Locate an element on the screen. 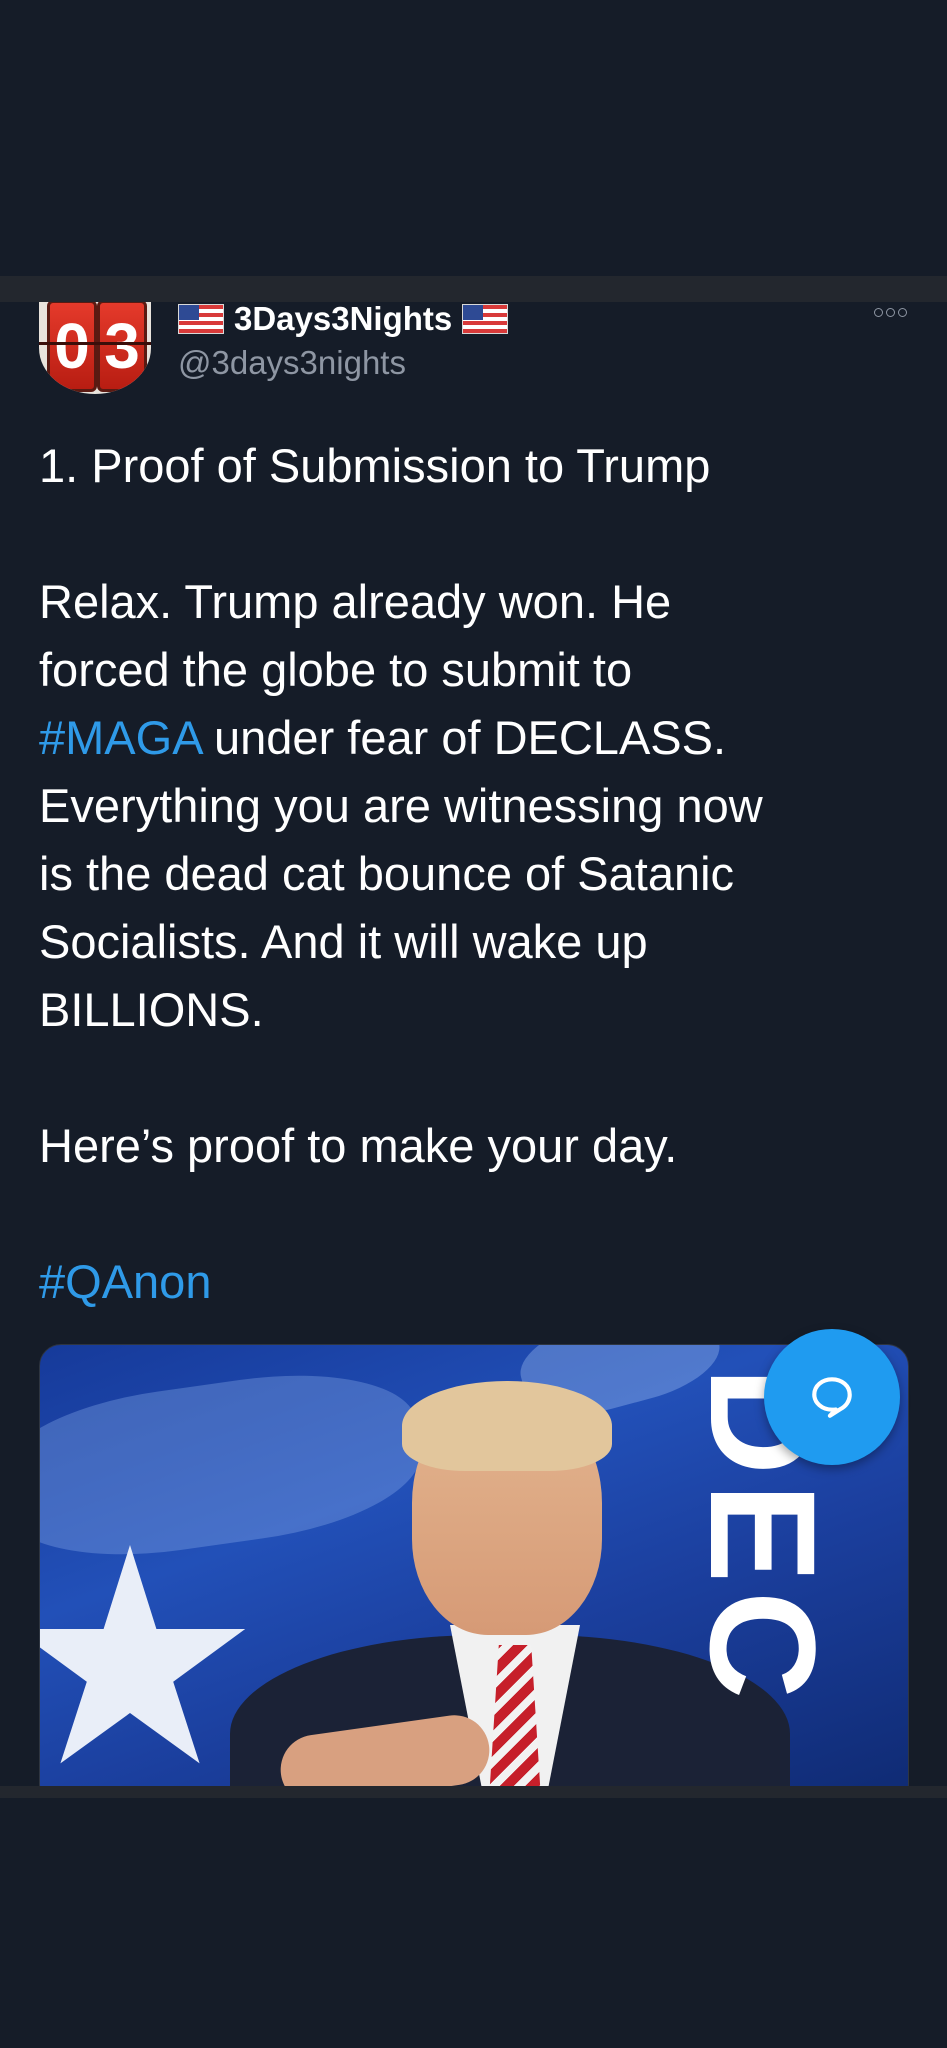 The width and height of the screenshot is (947, 2048). compose-reply-icon is located at coordinates (832, 1397).